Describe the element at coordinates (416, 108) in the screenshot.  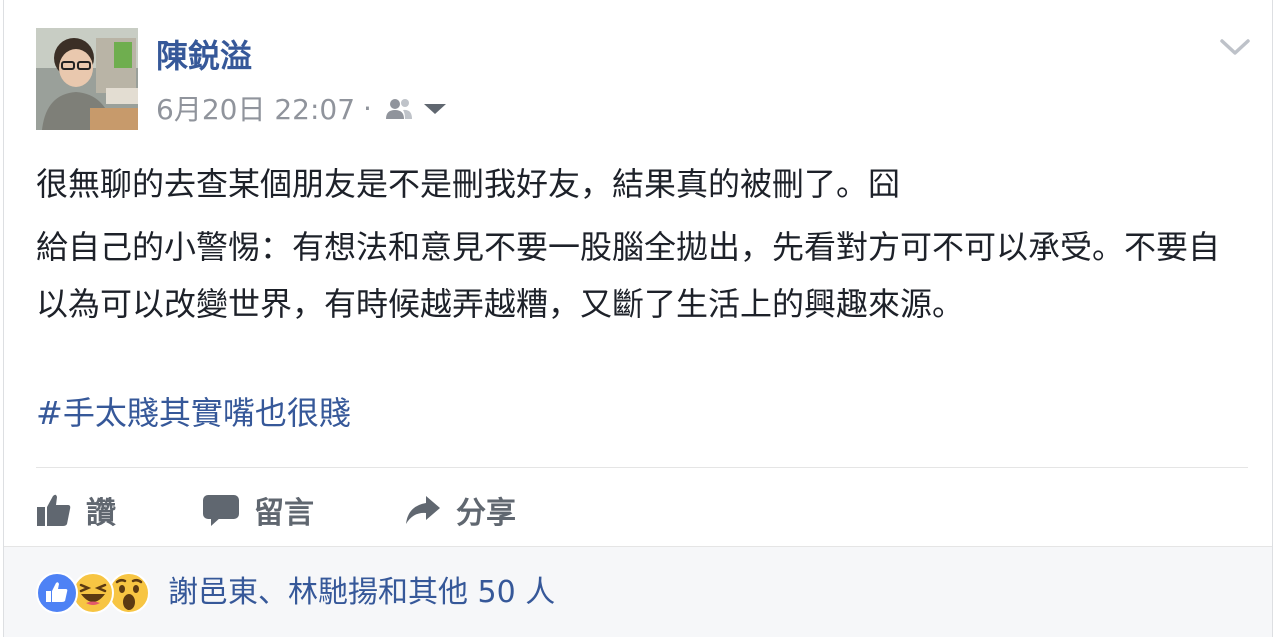
I see `audience-selector` at that location.